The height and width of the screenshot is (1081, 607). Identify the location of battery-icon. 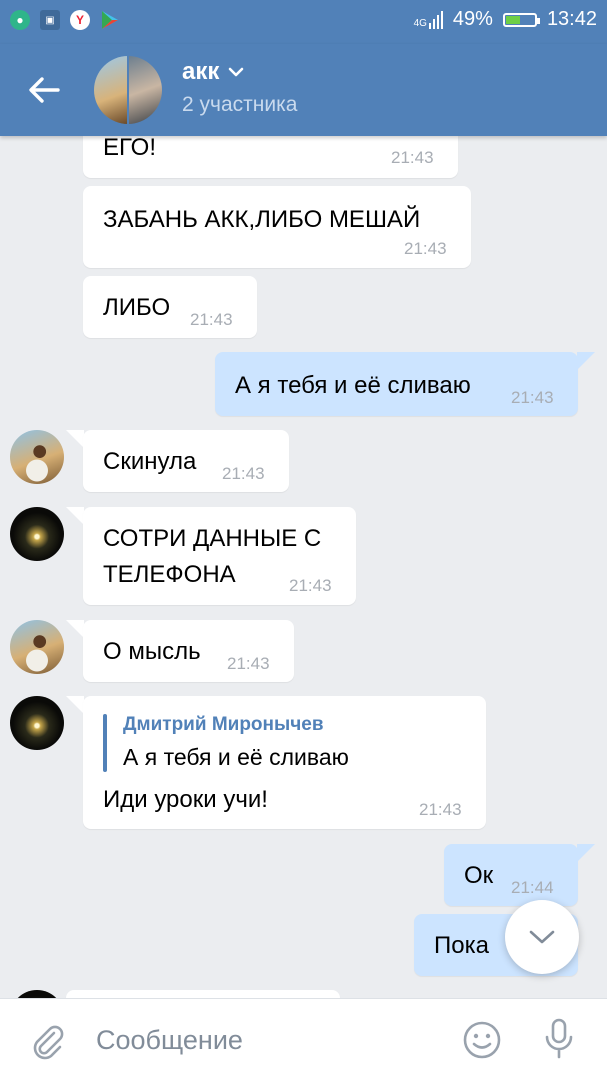
(521, 19).